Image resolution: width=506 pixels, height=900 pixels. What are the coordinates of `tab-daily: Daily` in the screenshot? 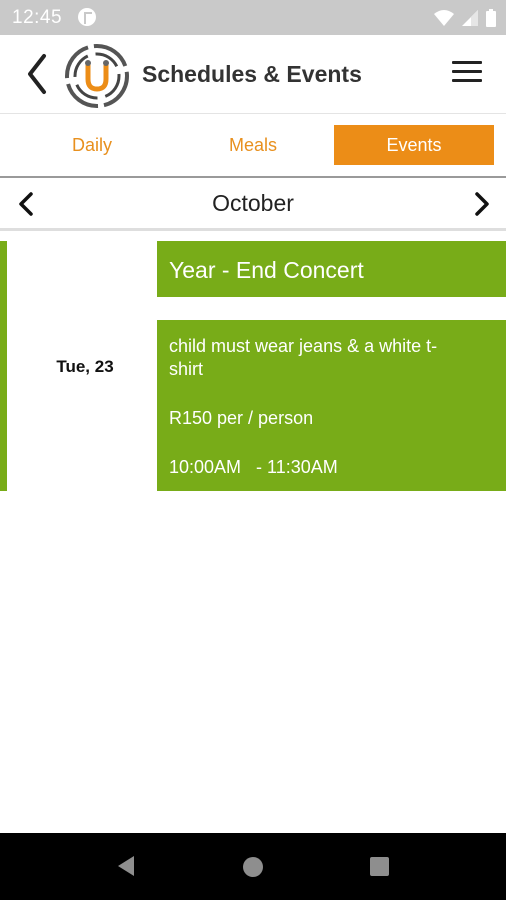 It's located at (92, 145).